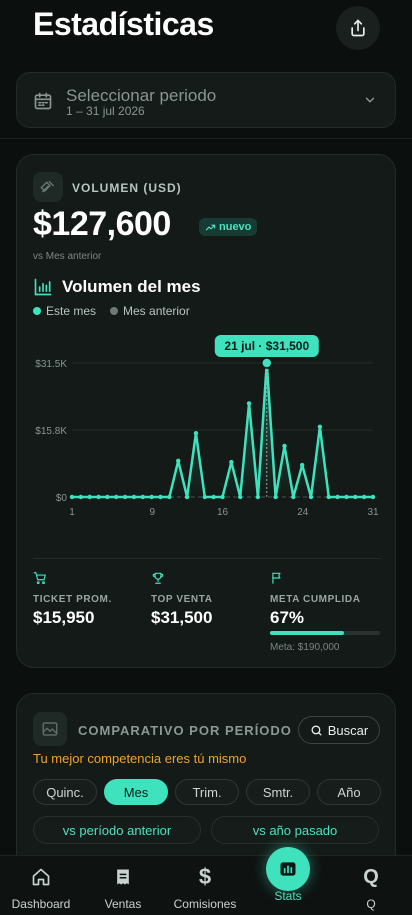  I want to click on comparison-text: vs Mes anterior, so click(67, 256).